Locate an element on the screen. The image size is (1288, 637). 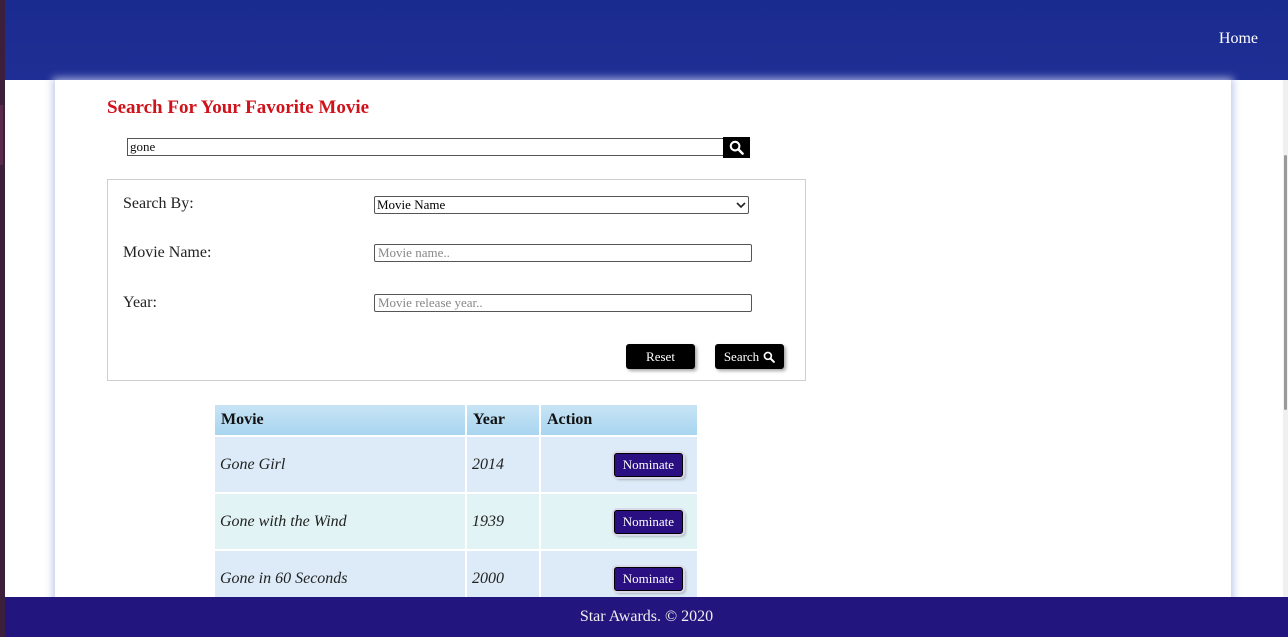
quick-search-button is located at coordinates (736, 147).